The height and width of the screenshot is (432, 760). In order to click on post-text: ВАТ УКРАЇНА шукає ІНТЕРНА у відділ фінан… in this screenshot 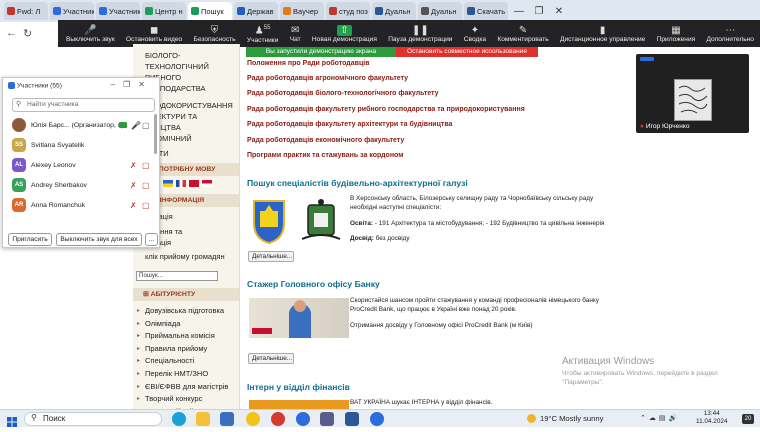, I will do `click(421, 402)`.